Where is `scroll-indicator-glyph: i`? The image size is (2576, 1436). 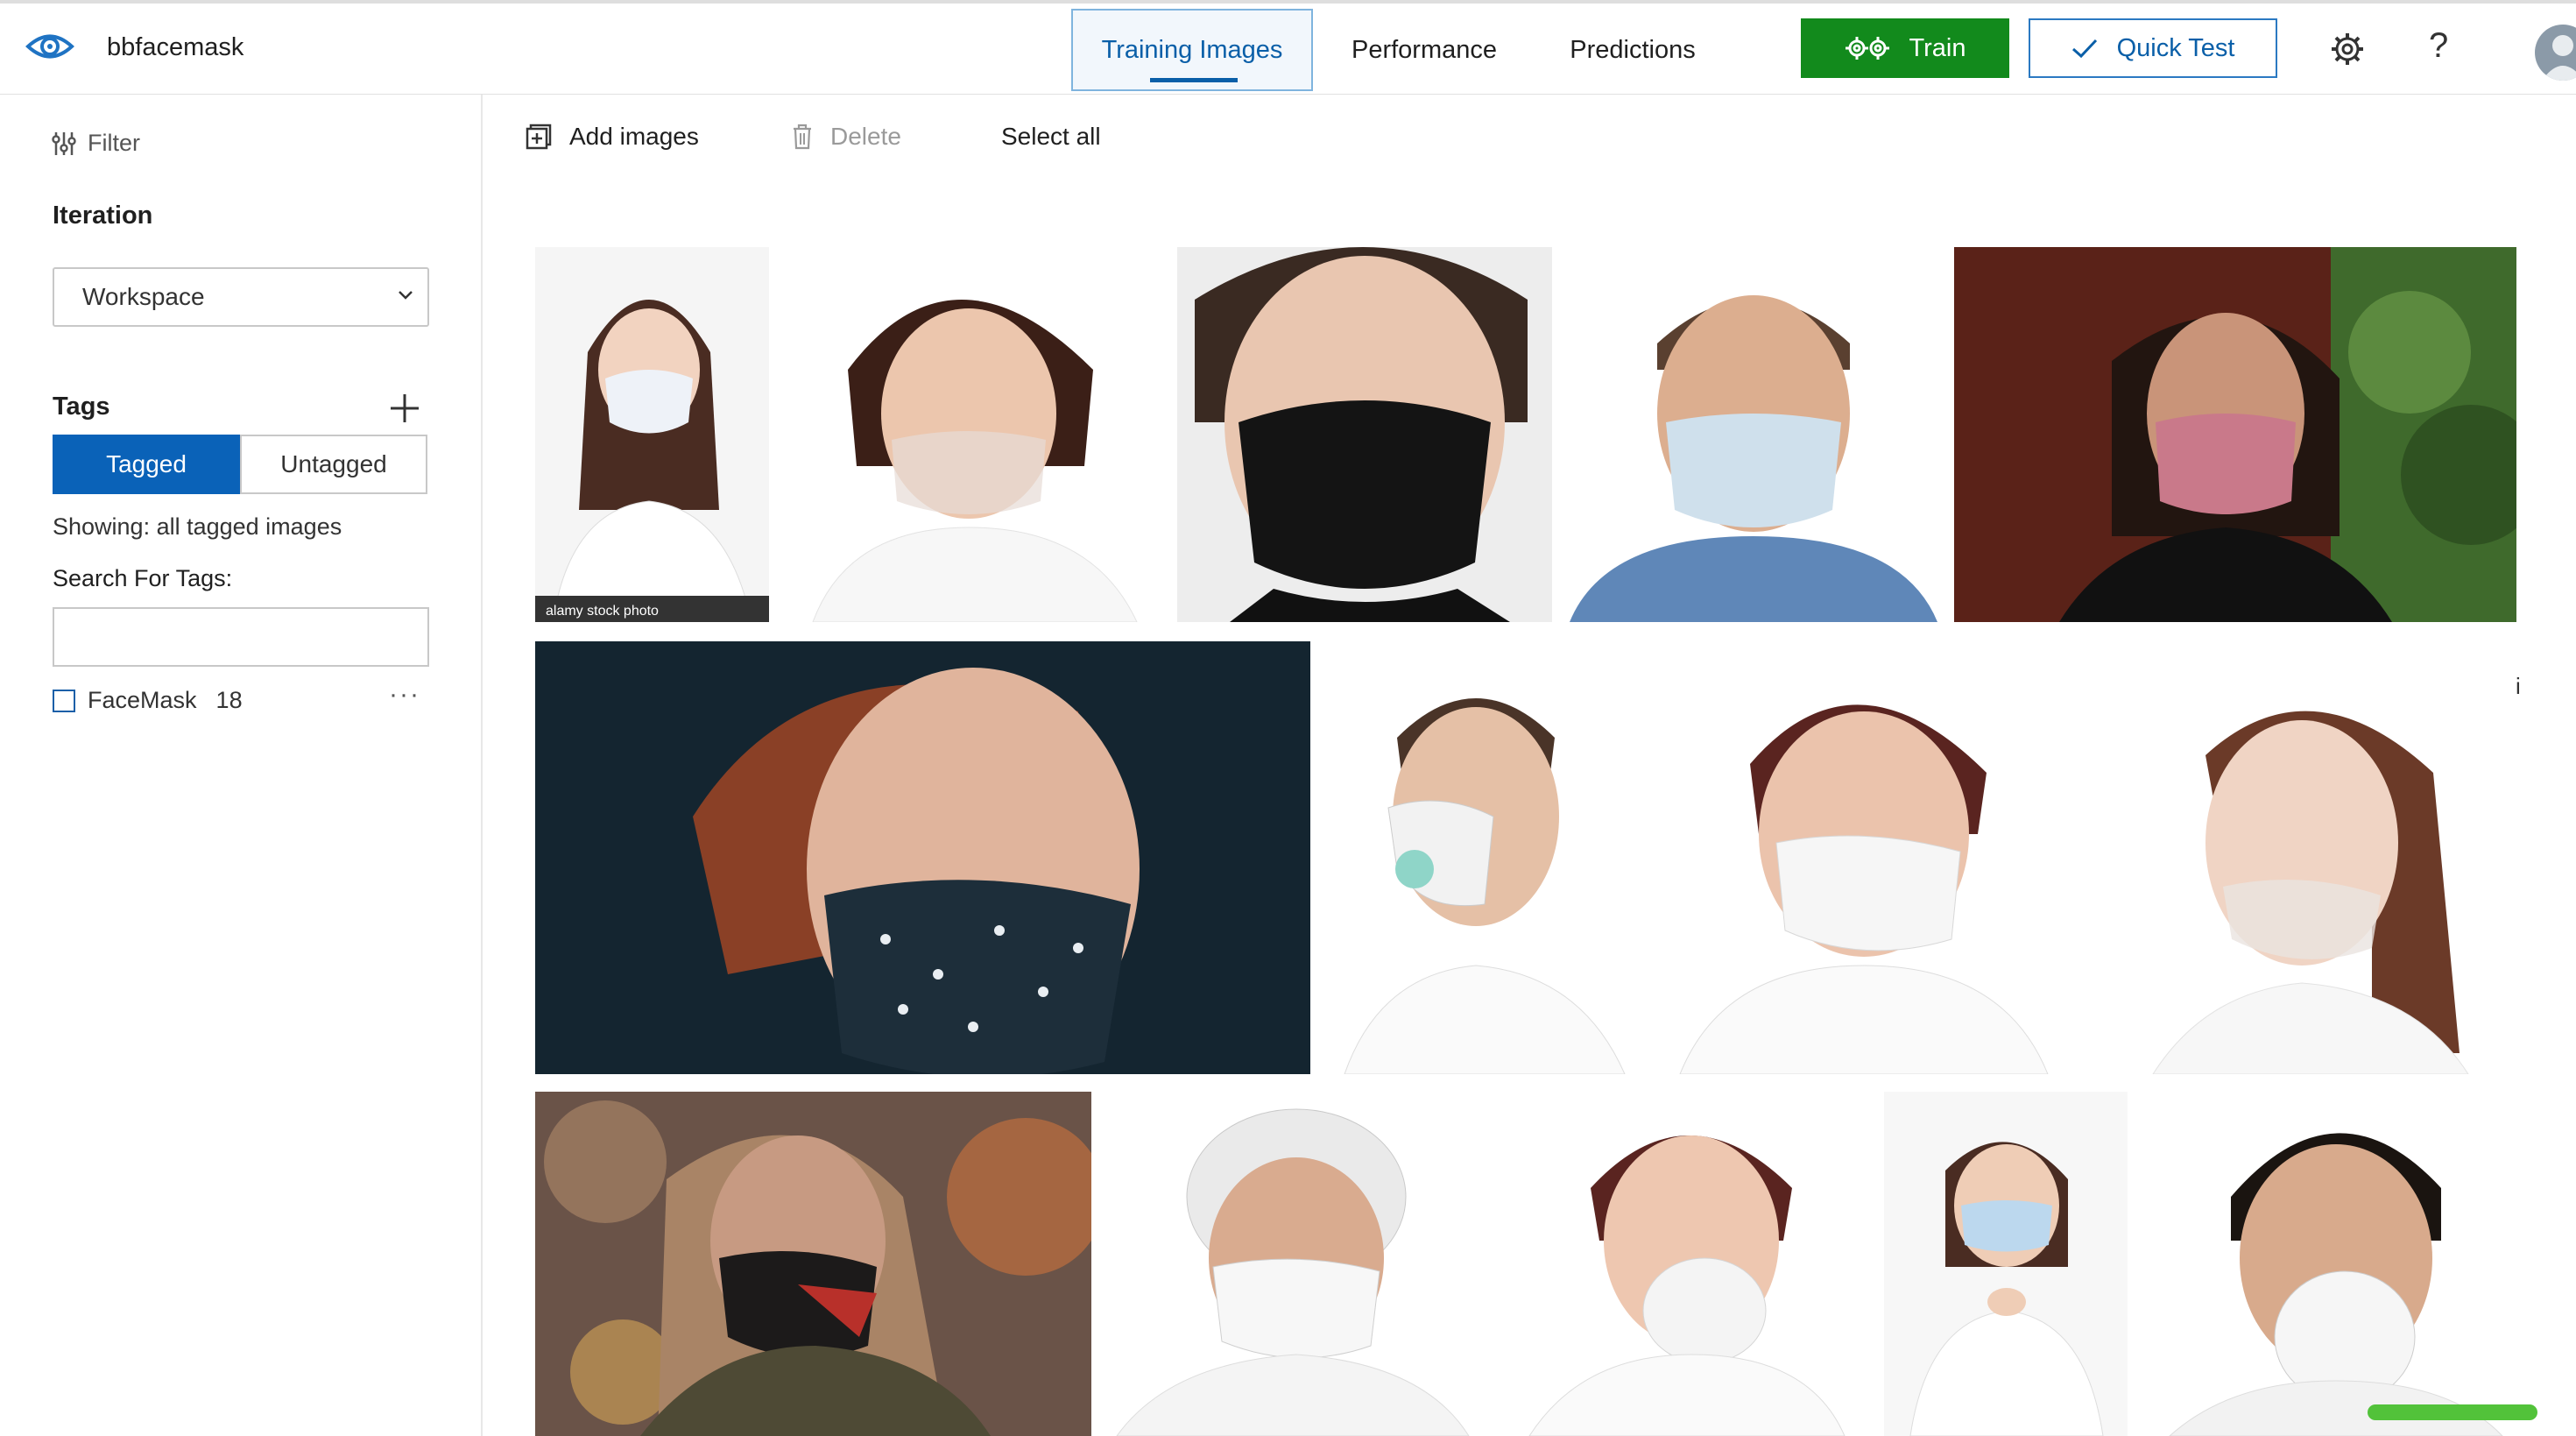
scroll-indicator-glyph: i is located at coordinates (2518, 686).